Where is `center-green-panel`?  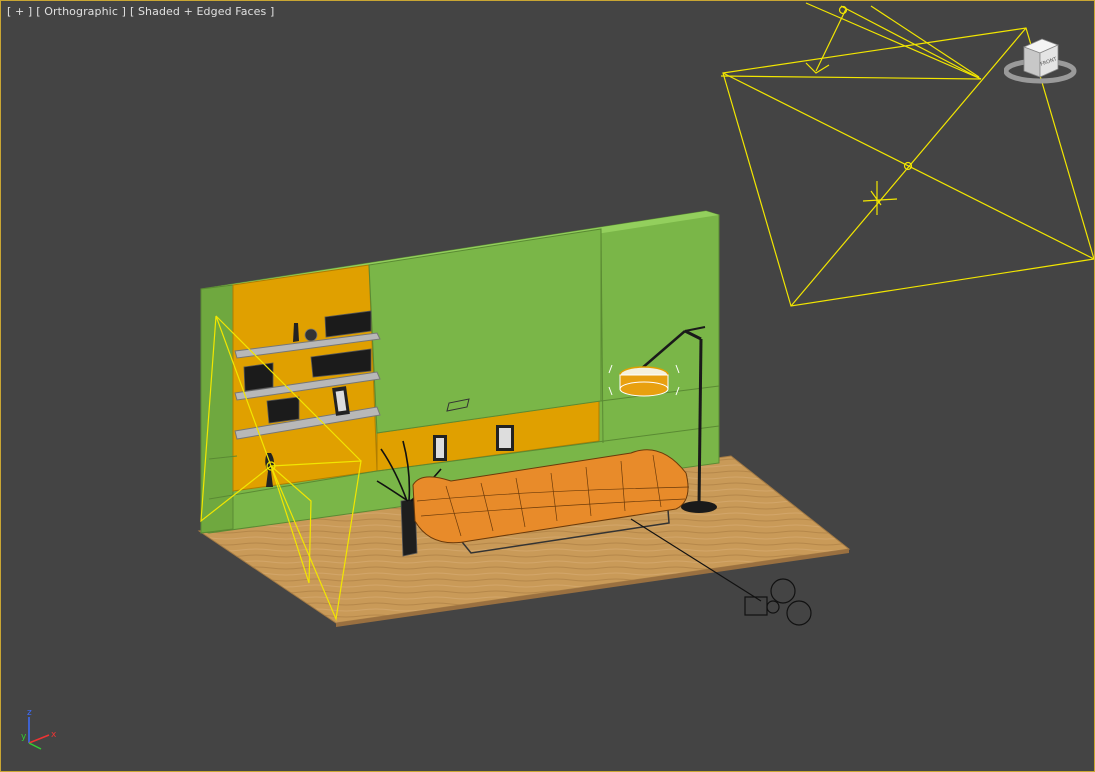
center-green-panel is located at coordinates (485, 331).